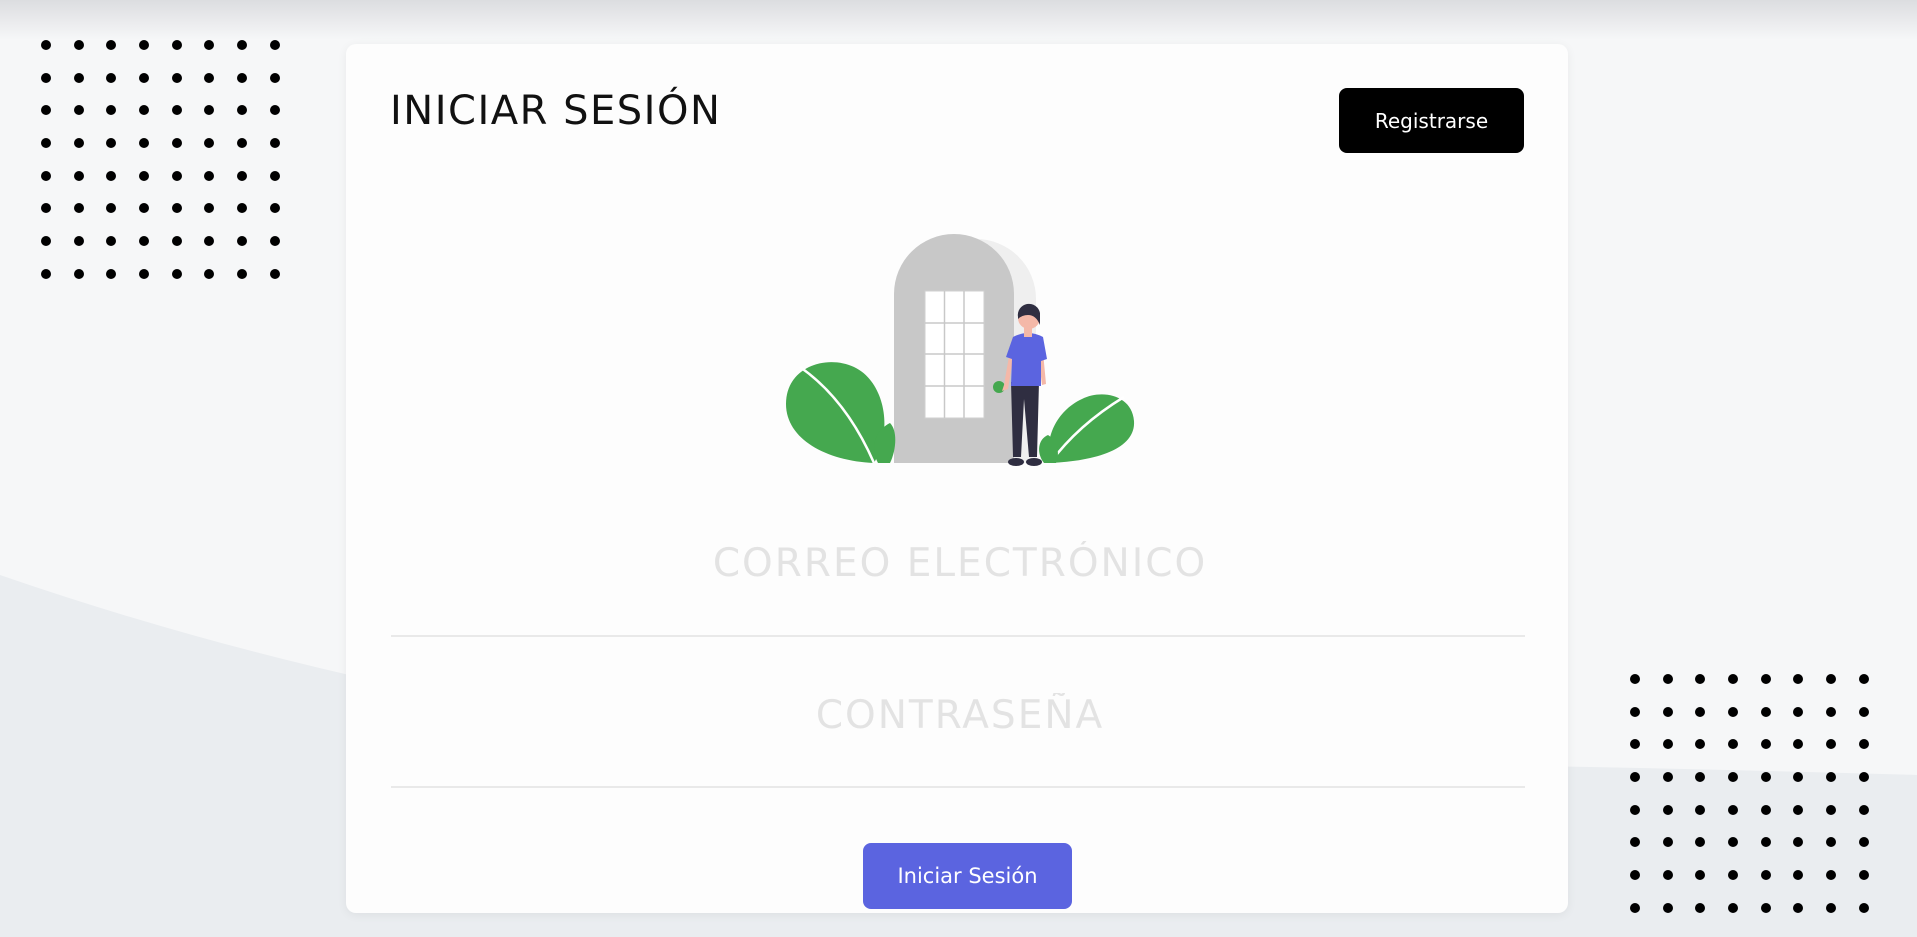  What do you see at coordinates (958, 636) in the screenshot?
I see `email-divider` at bounding box center [958, 636].